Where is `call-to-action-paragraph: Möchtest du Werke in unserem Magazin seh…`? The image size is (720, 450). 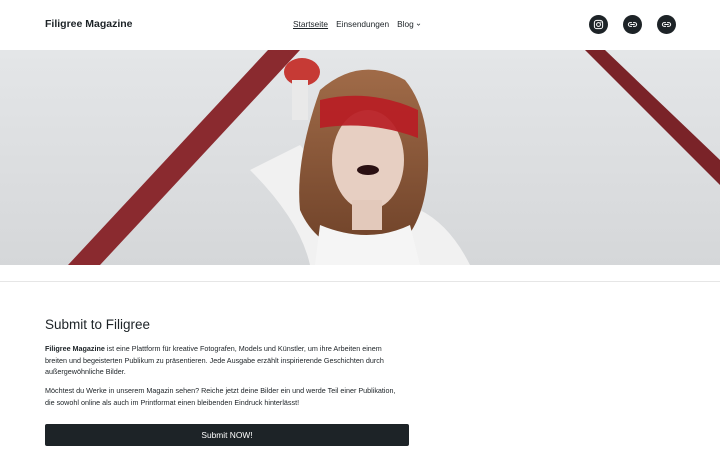
call-to-action-paragraph: Möchtest du Werke in unserem Magazin seh… is located at coordinates (220, 396).